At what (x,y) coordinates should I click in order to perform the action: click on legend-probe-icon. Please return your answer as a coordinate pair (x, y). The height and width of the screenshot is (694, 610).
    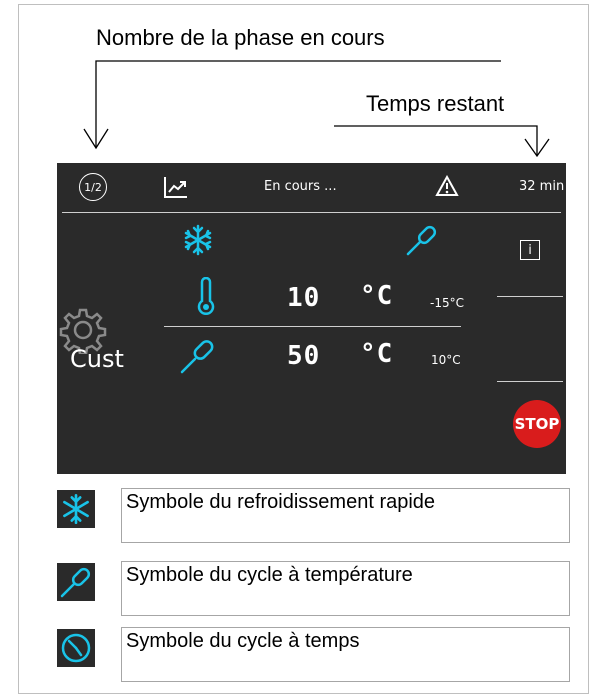
    Looking at the image, I should click on (76, 582).